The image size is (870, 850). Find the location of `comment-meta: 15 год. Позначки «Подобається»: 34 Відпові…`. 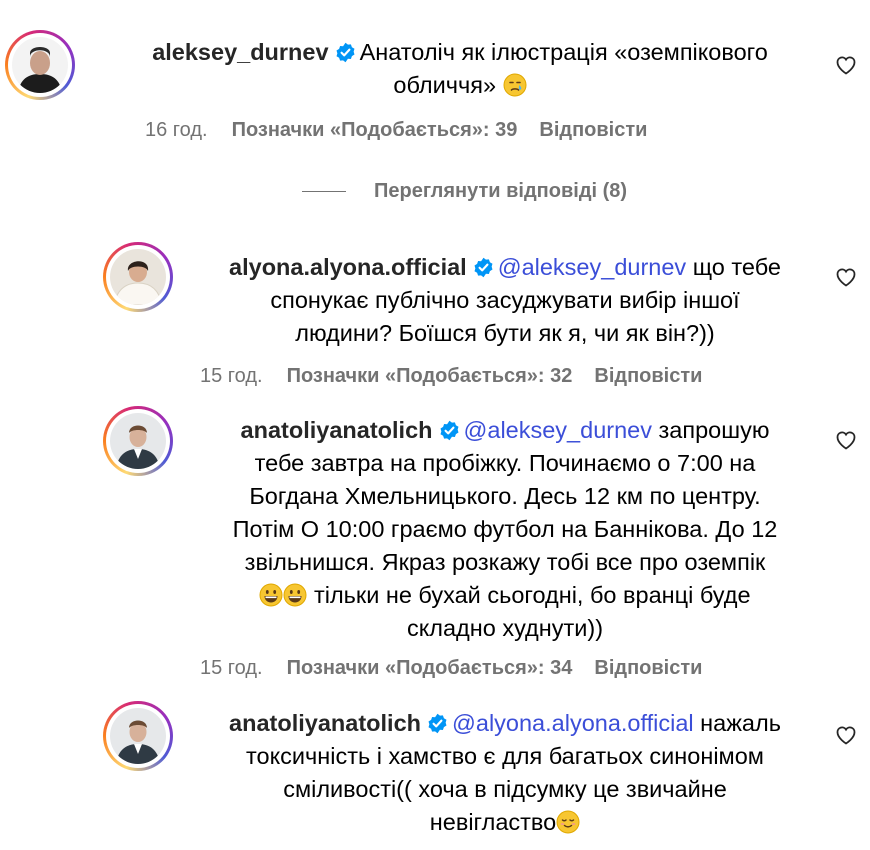

comment-meta: 15 год. Позначки «Подобається»: 34 Відпові… is located at coordinates (451, 668).